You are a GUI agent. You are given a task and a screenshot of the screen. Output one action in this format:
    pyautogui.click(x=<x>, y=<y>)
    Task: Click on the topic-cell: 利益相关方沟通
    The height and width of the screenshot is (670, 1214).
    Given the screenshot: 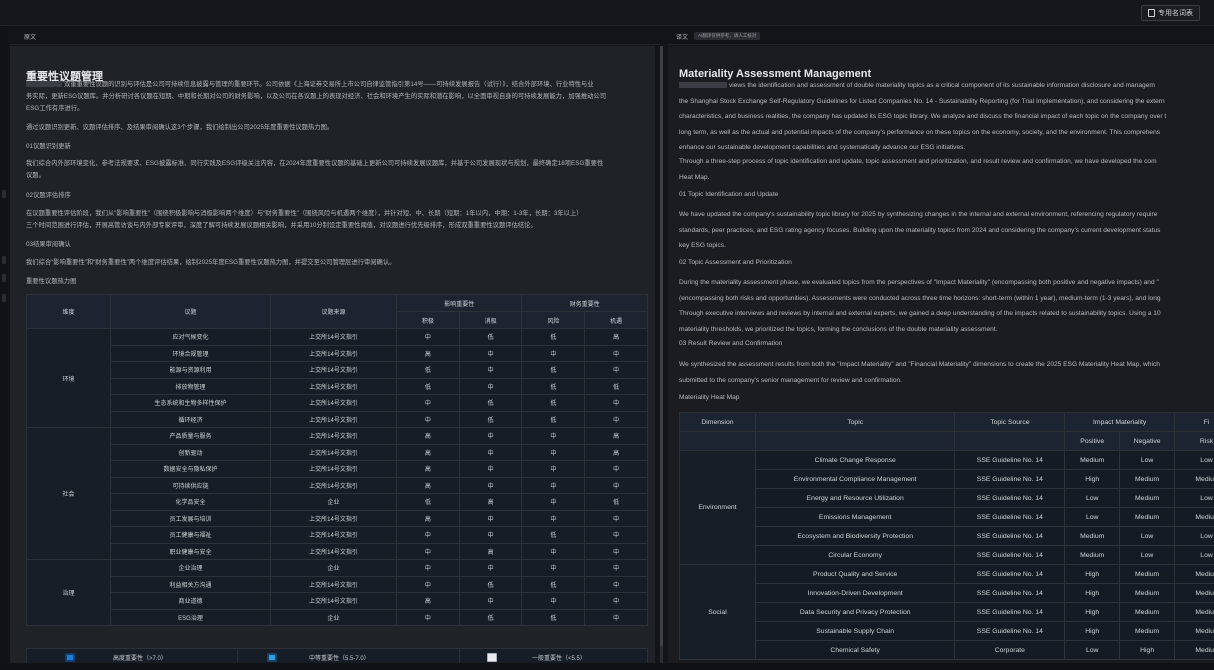 What is the action you would take?
    pyautogui.click(x=190, y=584)
    